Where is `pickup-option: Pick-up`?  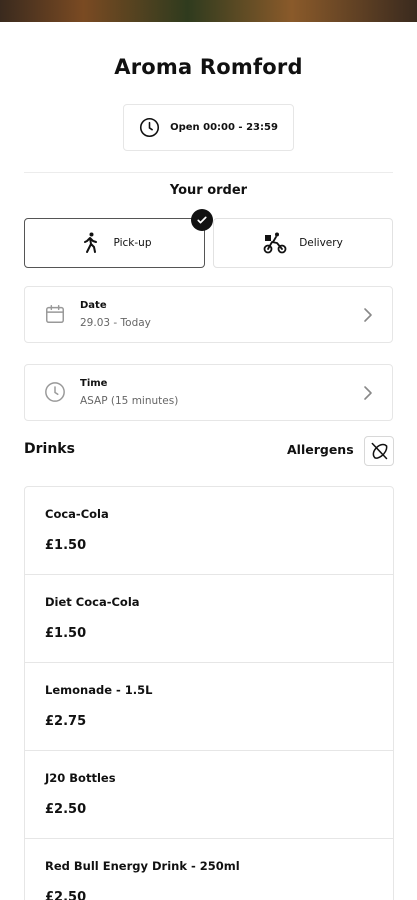 pickup-option: Pick-up is located at coordinates (114, 243).